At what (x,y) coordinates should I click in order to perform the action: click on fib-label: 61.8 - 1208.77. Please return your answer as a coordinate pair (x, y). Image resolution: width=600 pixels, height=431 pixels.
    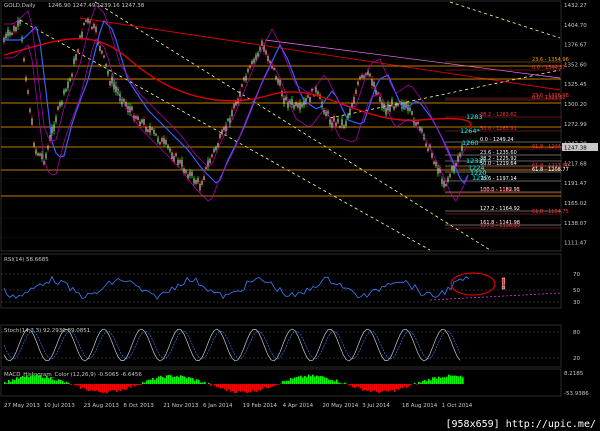
    Looking at the image, I should click on (550, 170).